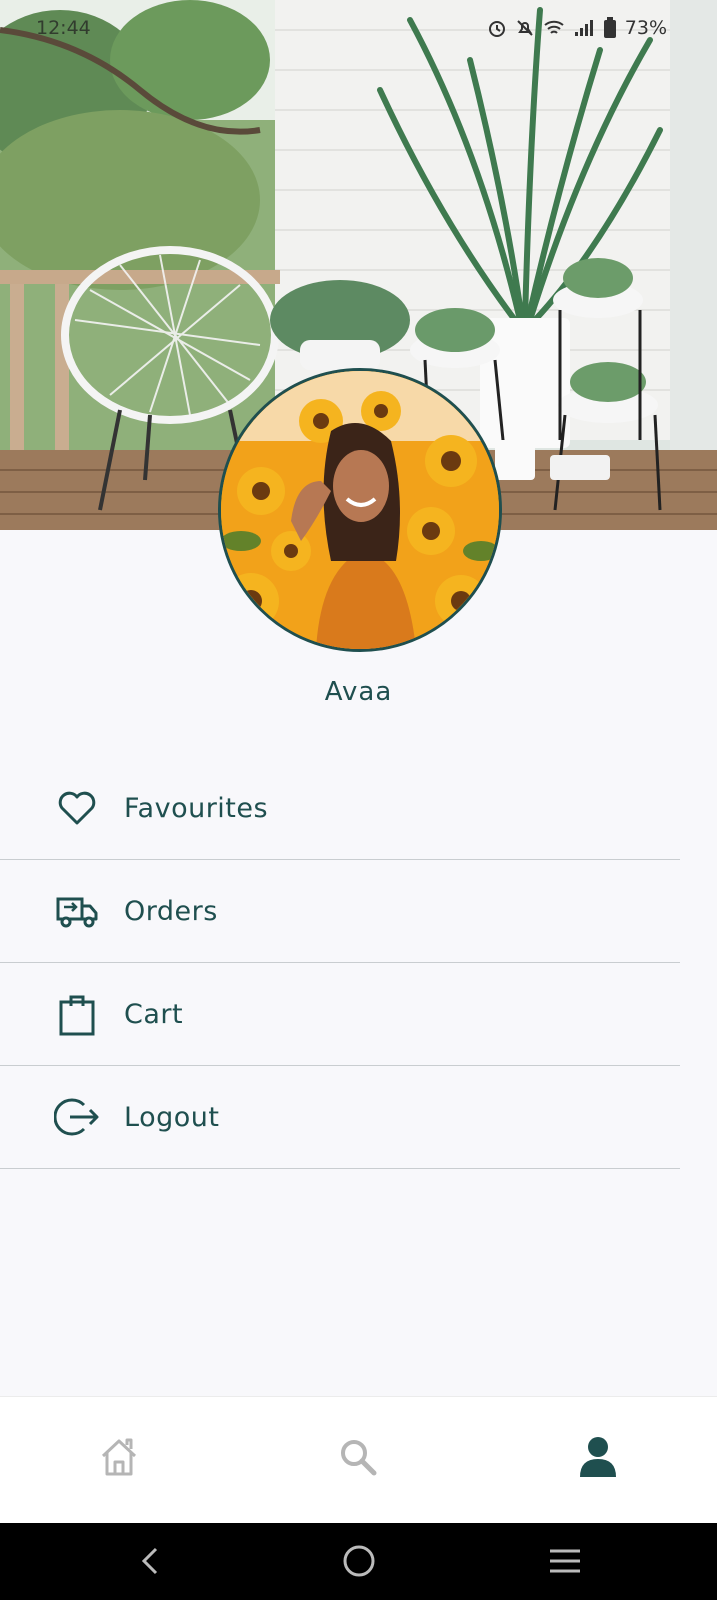 The height and width of the screenshot is (1600, 717). Describe the element at coordinates (360, 510) in the screenshot. I see `avatar` at that location.